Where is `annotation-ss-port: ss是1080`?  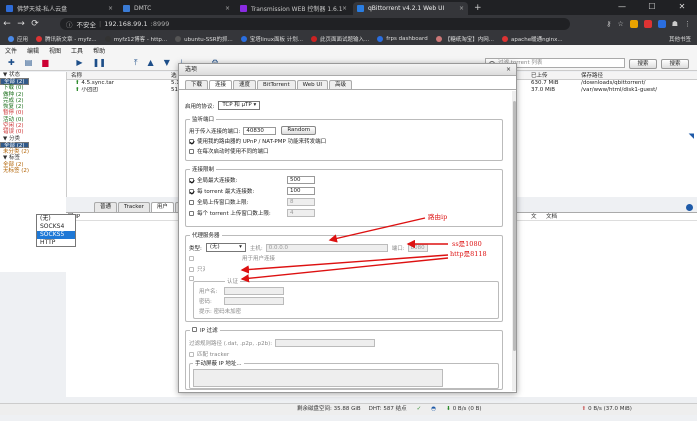 annotation-ss-port: ss是1080 is located at coordinates (467, 244).